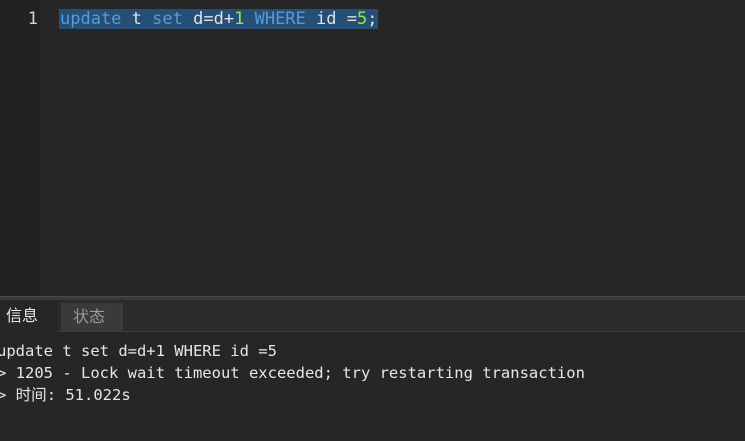  What do you see at coordinates (32, 19) in the screenshot?
I see `line-number: 1` at bounding box center [32, 19].